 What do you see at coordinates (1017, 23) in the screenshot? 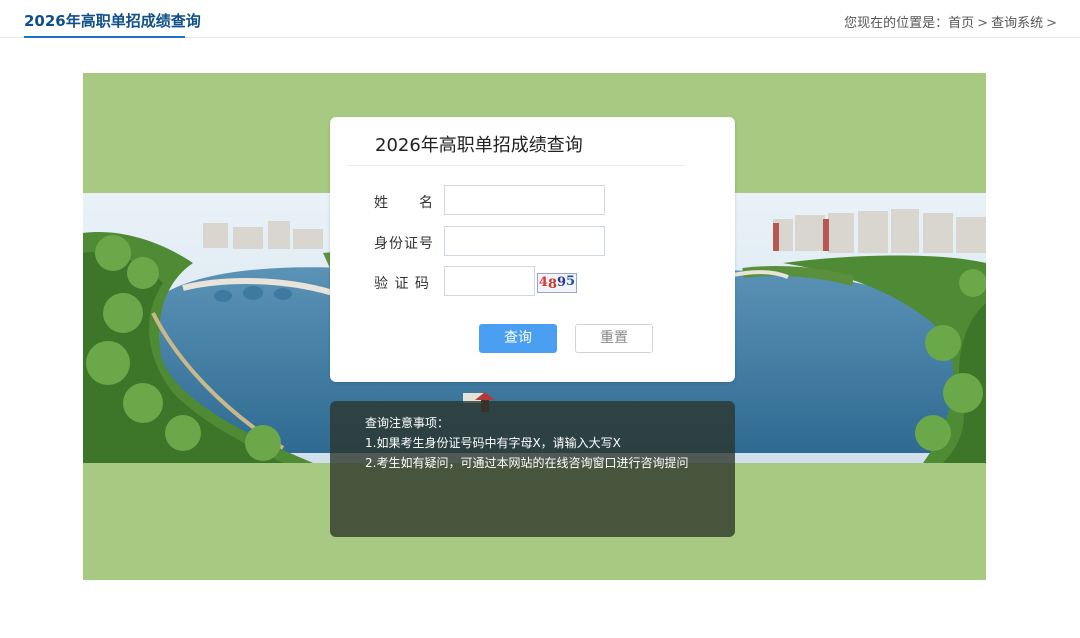
I see `breadcrumb-query-system-link: 查询系统` at bounding box center [1017, 23].